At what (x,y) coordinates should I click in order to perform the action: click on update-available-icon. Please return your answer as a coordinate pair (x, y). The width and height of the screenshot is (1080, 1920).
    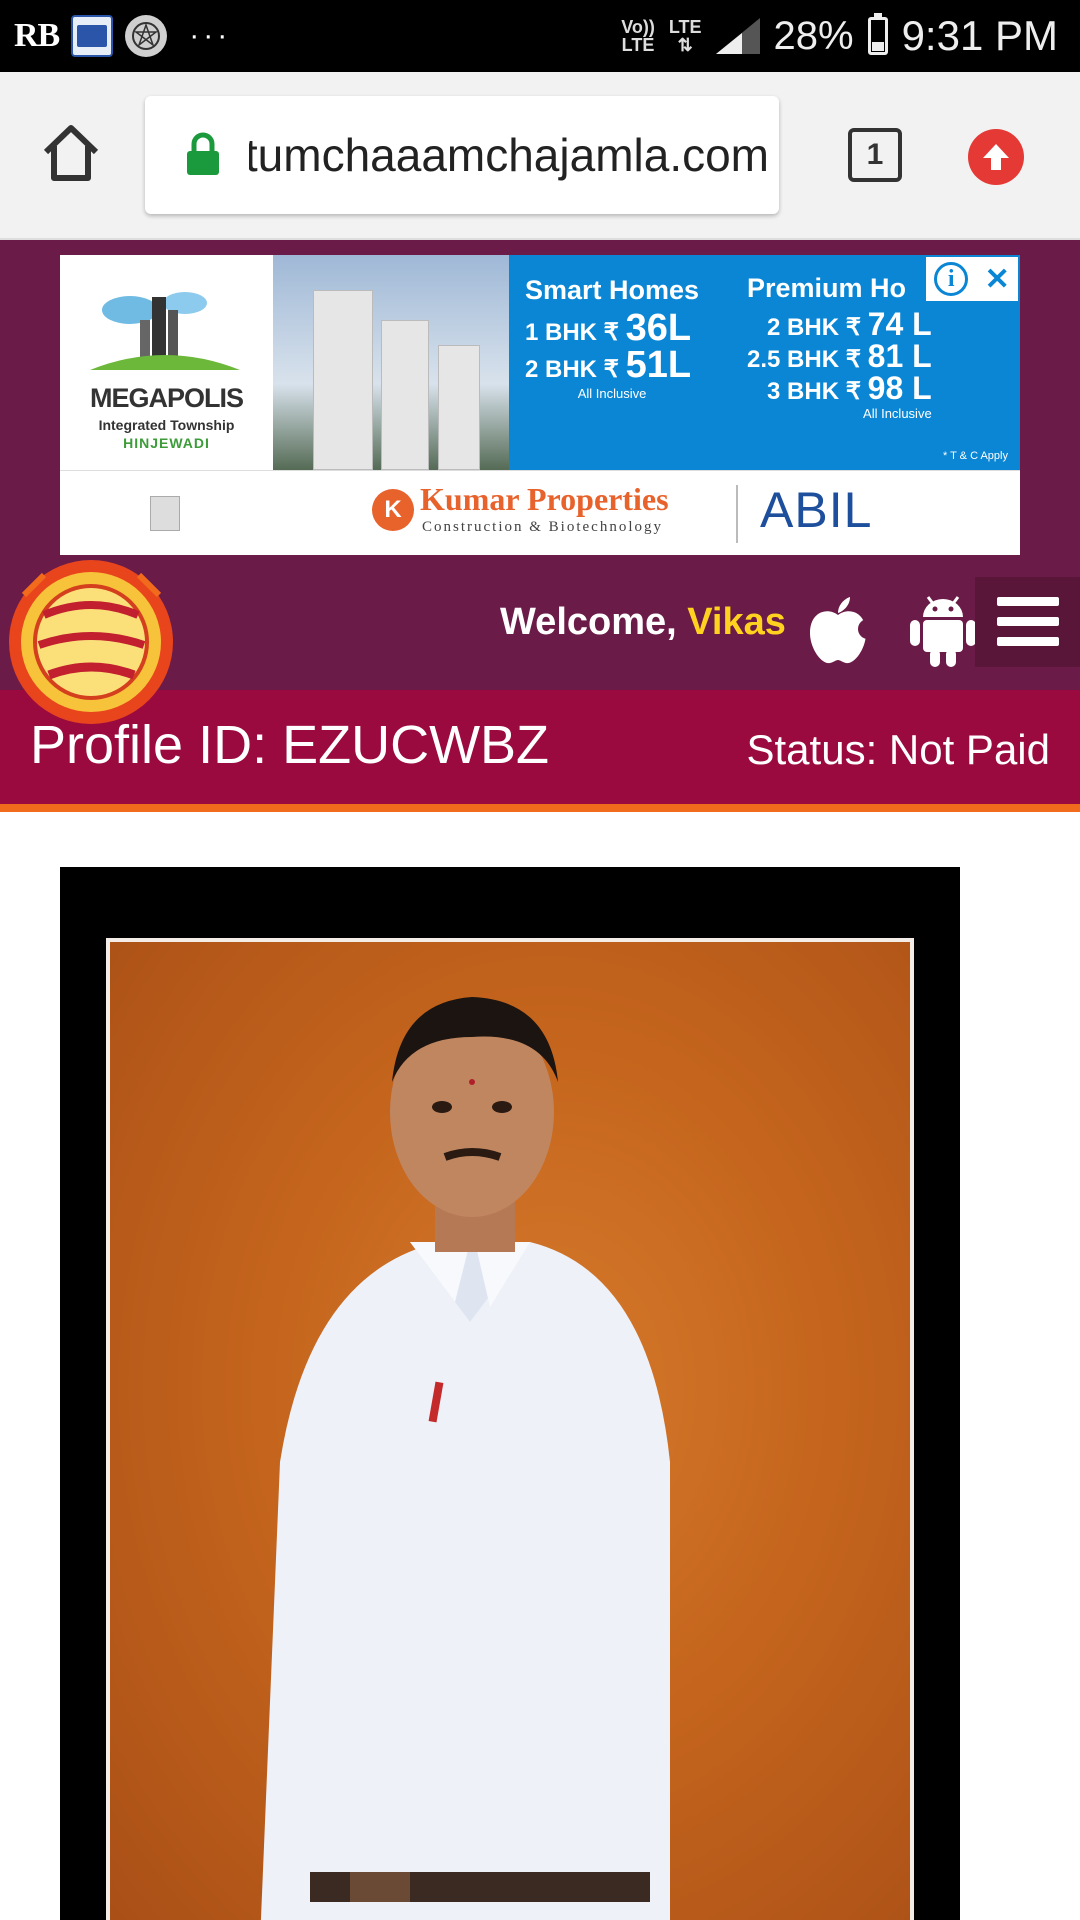
    Looking at the image, I should click on (996, 157).